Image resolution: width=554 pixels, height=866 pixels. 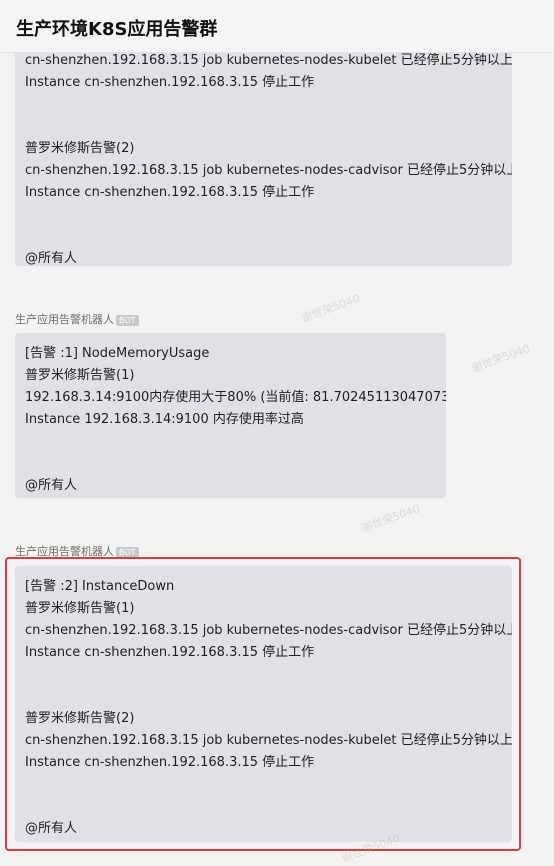 What do you see at coordinates (117, 353) in the screenshot?
I see `message-line: [告警 :1] NodeMemoryUsage` at bounding box center [117, 353].